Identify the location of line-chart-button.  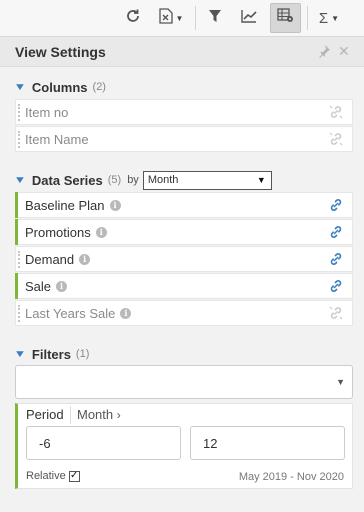
(249, 18).